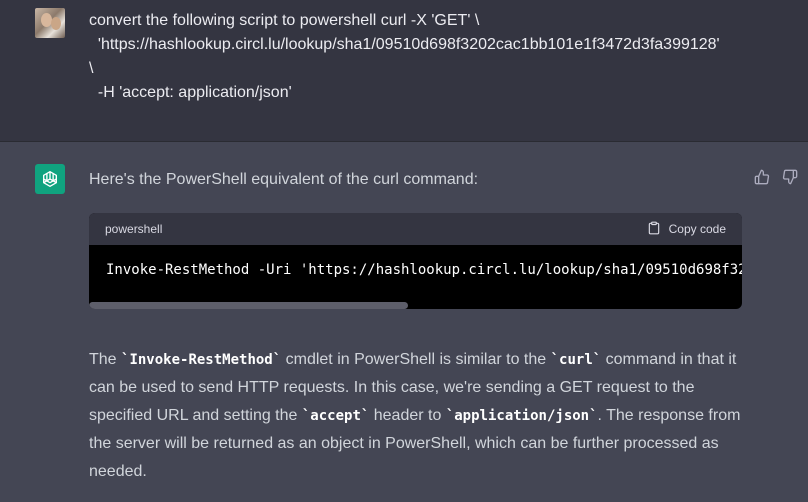 The image size is (808, 502). I want to click on explanation-text: The, so click(105, 359).